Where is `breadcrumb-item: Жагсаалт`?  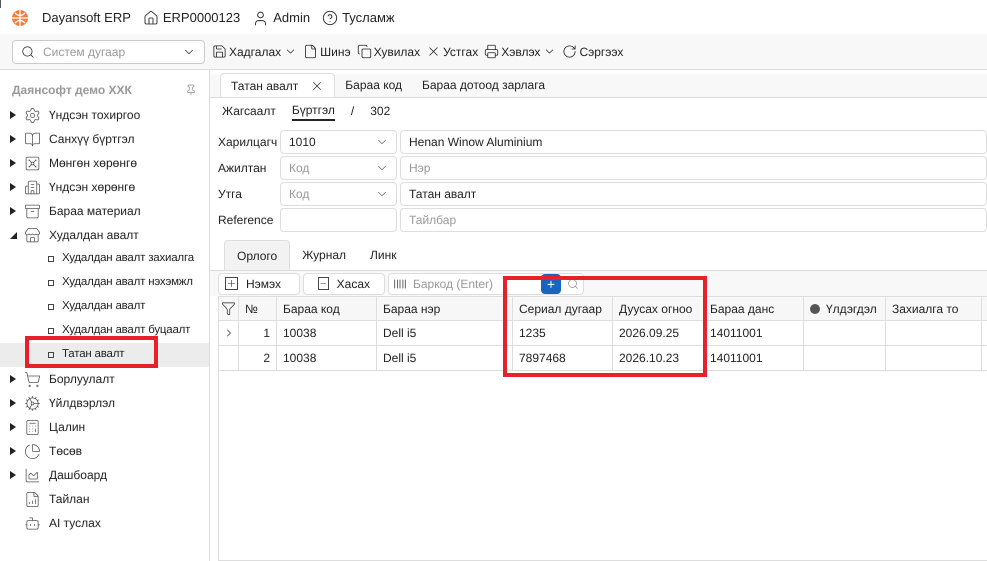 breadcrumb-item: Жагсаалт is located at coordinates (249, 111).